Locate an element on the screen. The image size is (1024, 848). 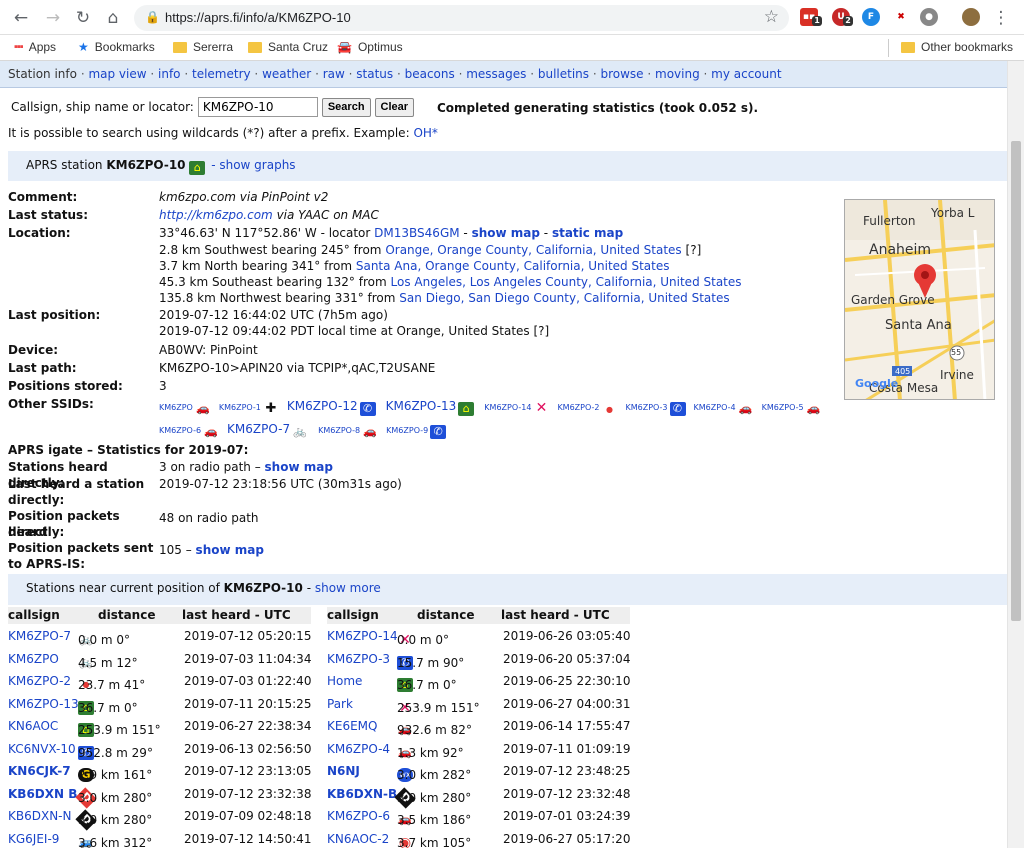
nav-link-bulletins: bulletins is located at coordinates (563, 74).